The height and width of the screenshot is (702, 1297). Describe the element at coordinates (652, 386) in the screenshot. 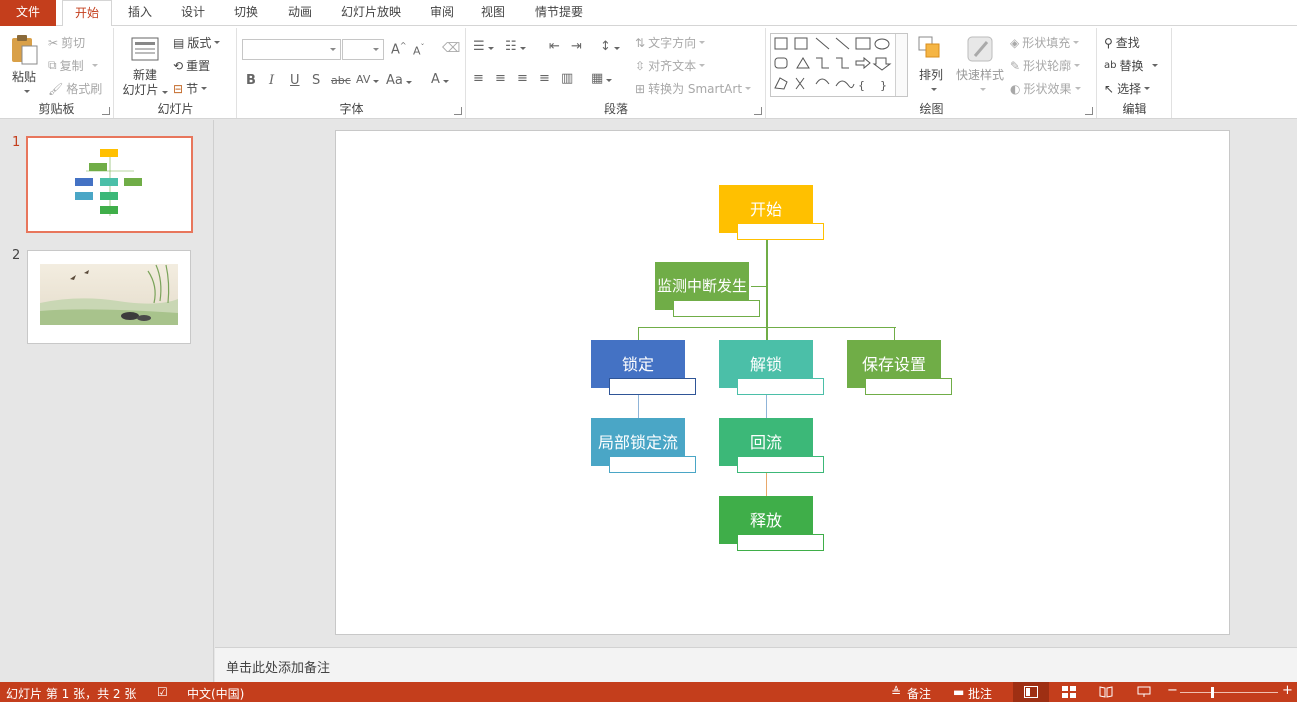

I see `node-lock-textbox` at that location.